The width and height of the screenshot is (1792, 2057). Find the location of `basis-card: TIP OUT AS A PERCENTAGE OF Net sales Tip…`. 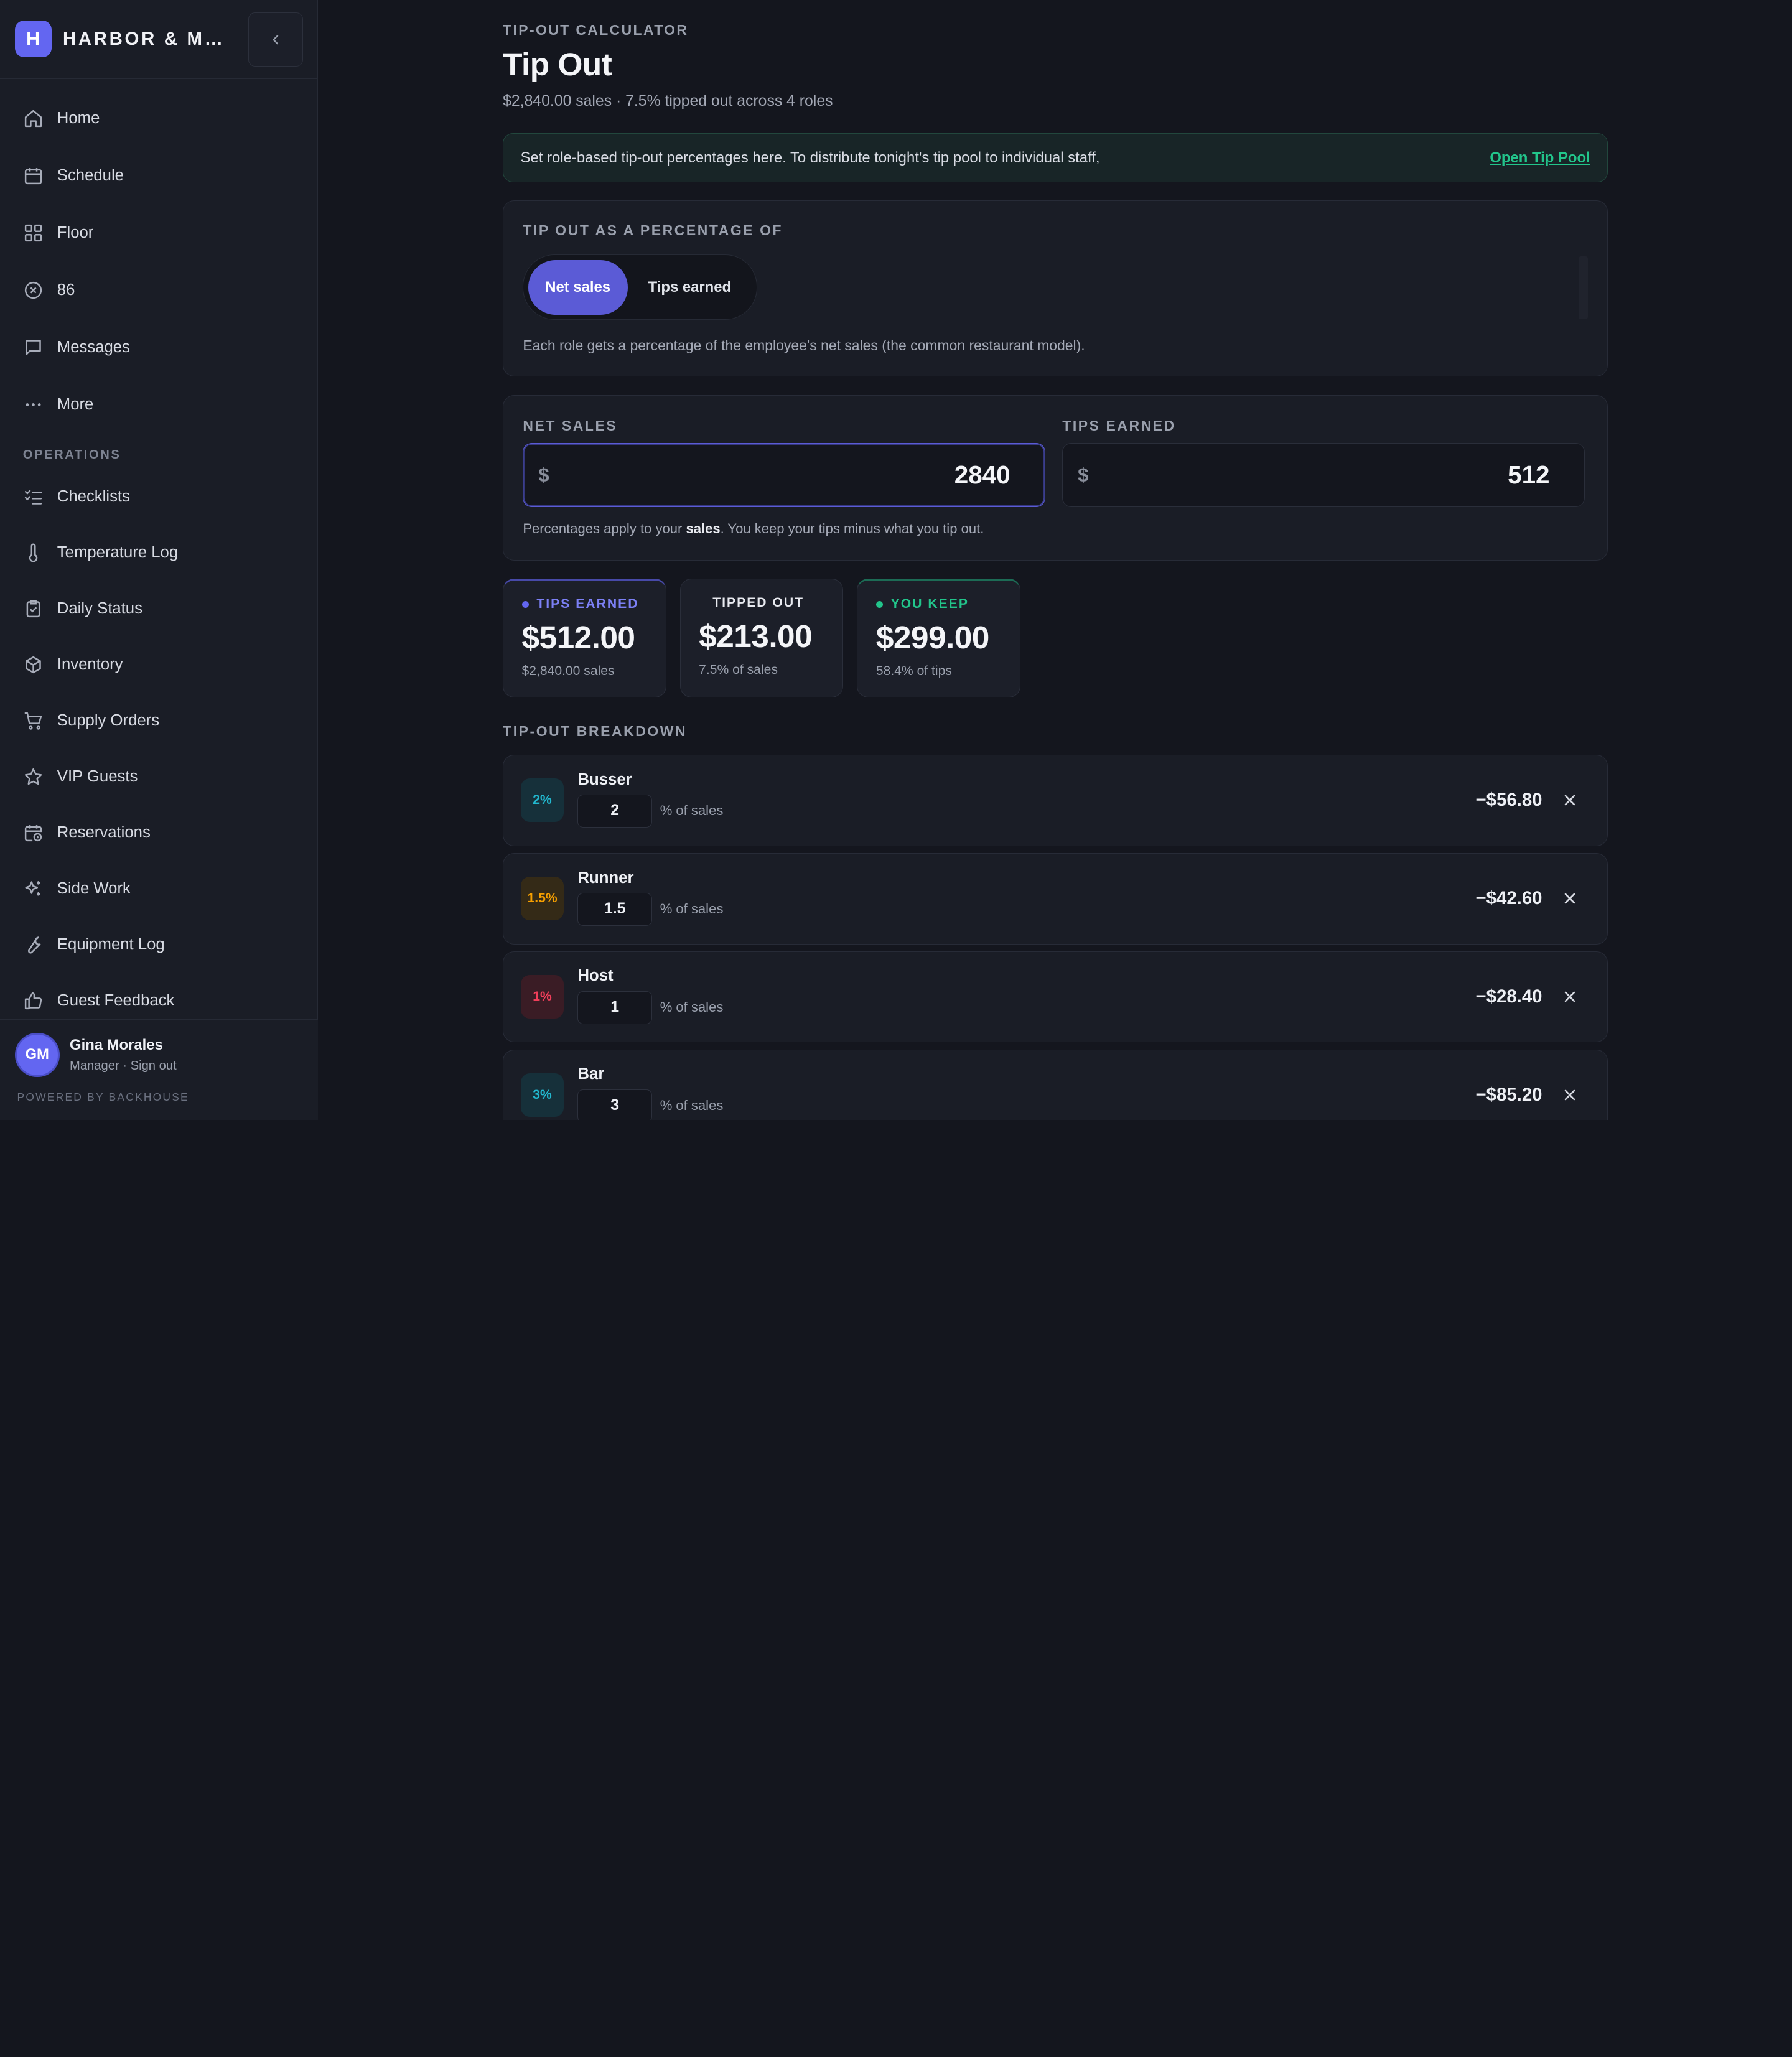

basis-card: TIP OUT AS A PERCENTAGE OF Net sales Tip… is located at coordinates (1055, 288).